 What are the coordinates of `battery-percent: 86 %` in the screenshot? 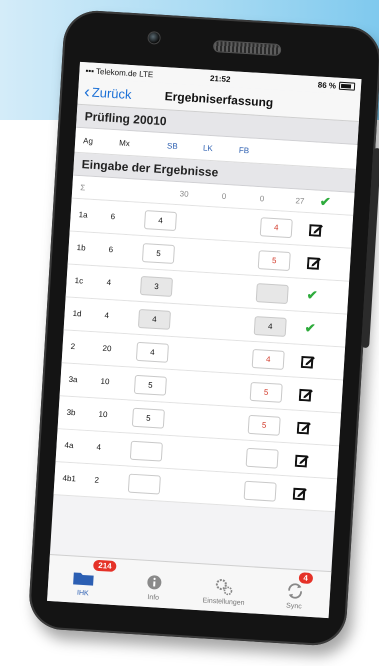 It's located at (327, 85).